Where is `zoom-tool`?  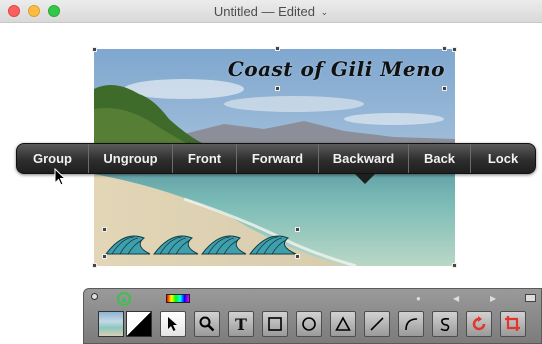 zoom-tool is located at coordinates (207, 324).